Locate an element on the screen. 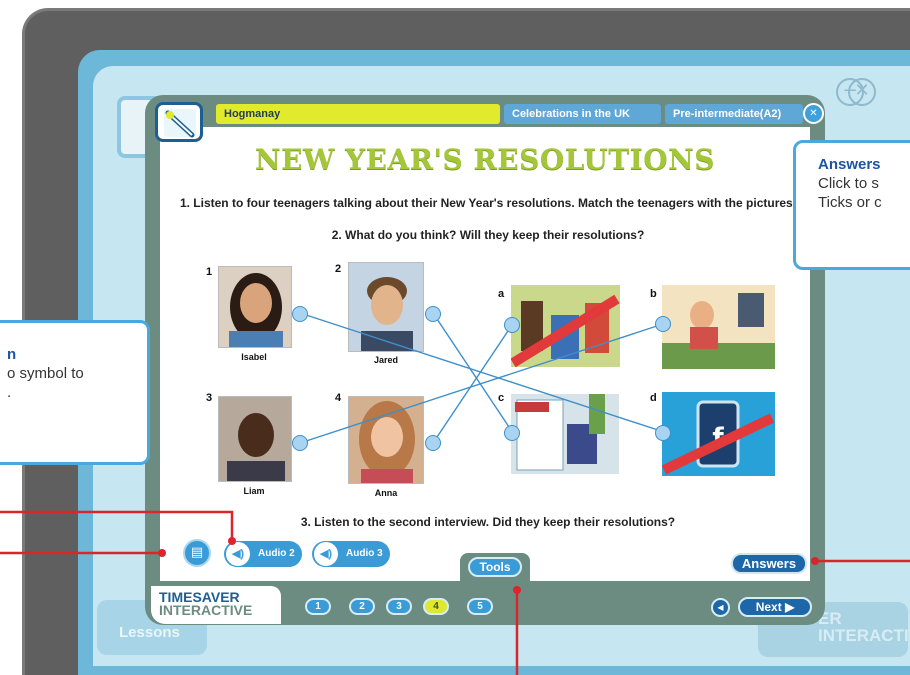 This screenshot has width=910, height=675. audio-callout-line-2: . is located at coordinates (9, 392).